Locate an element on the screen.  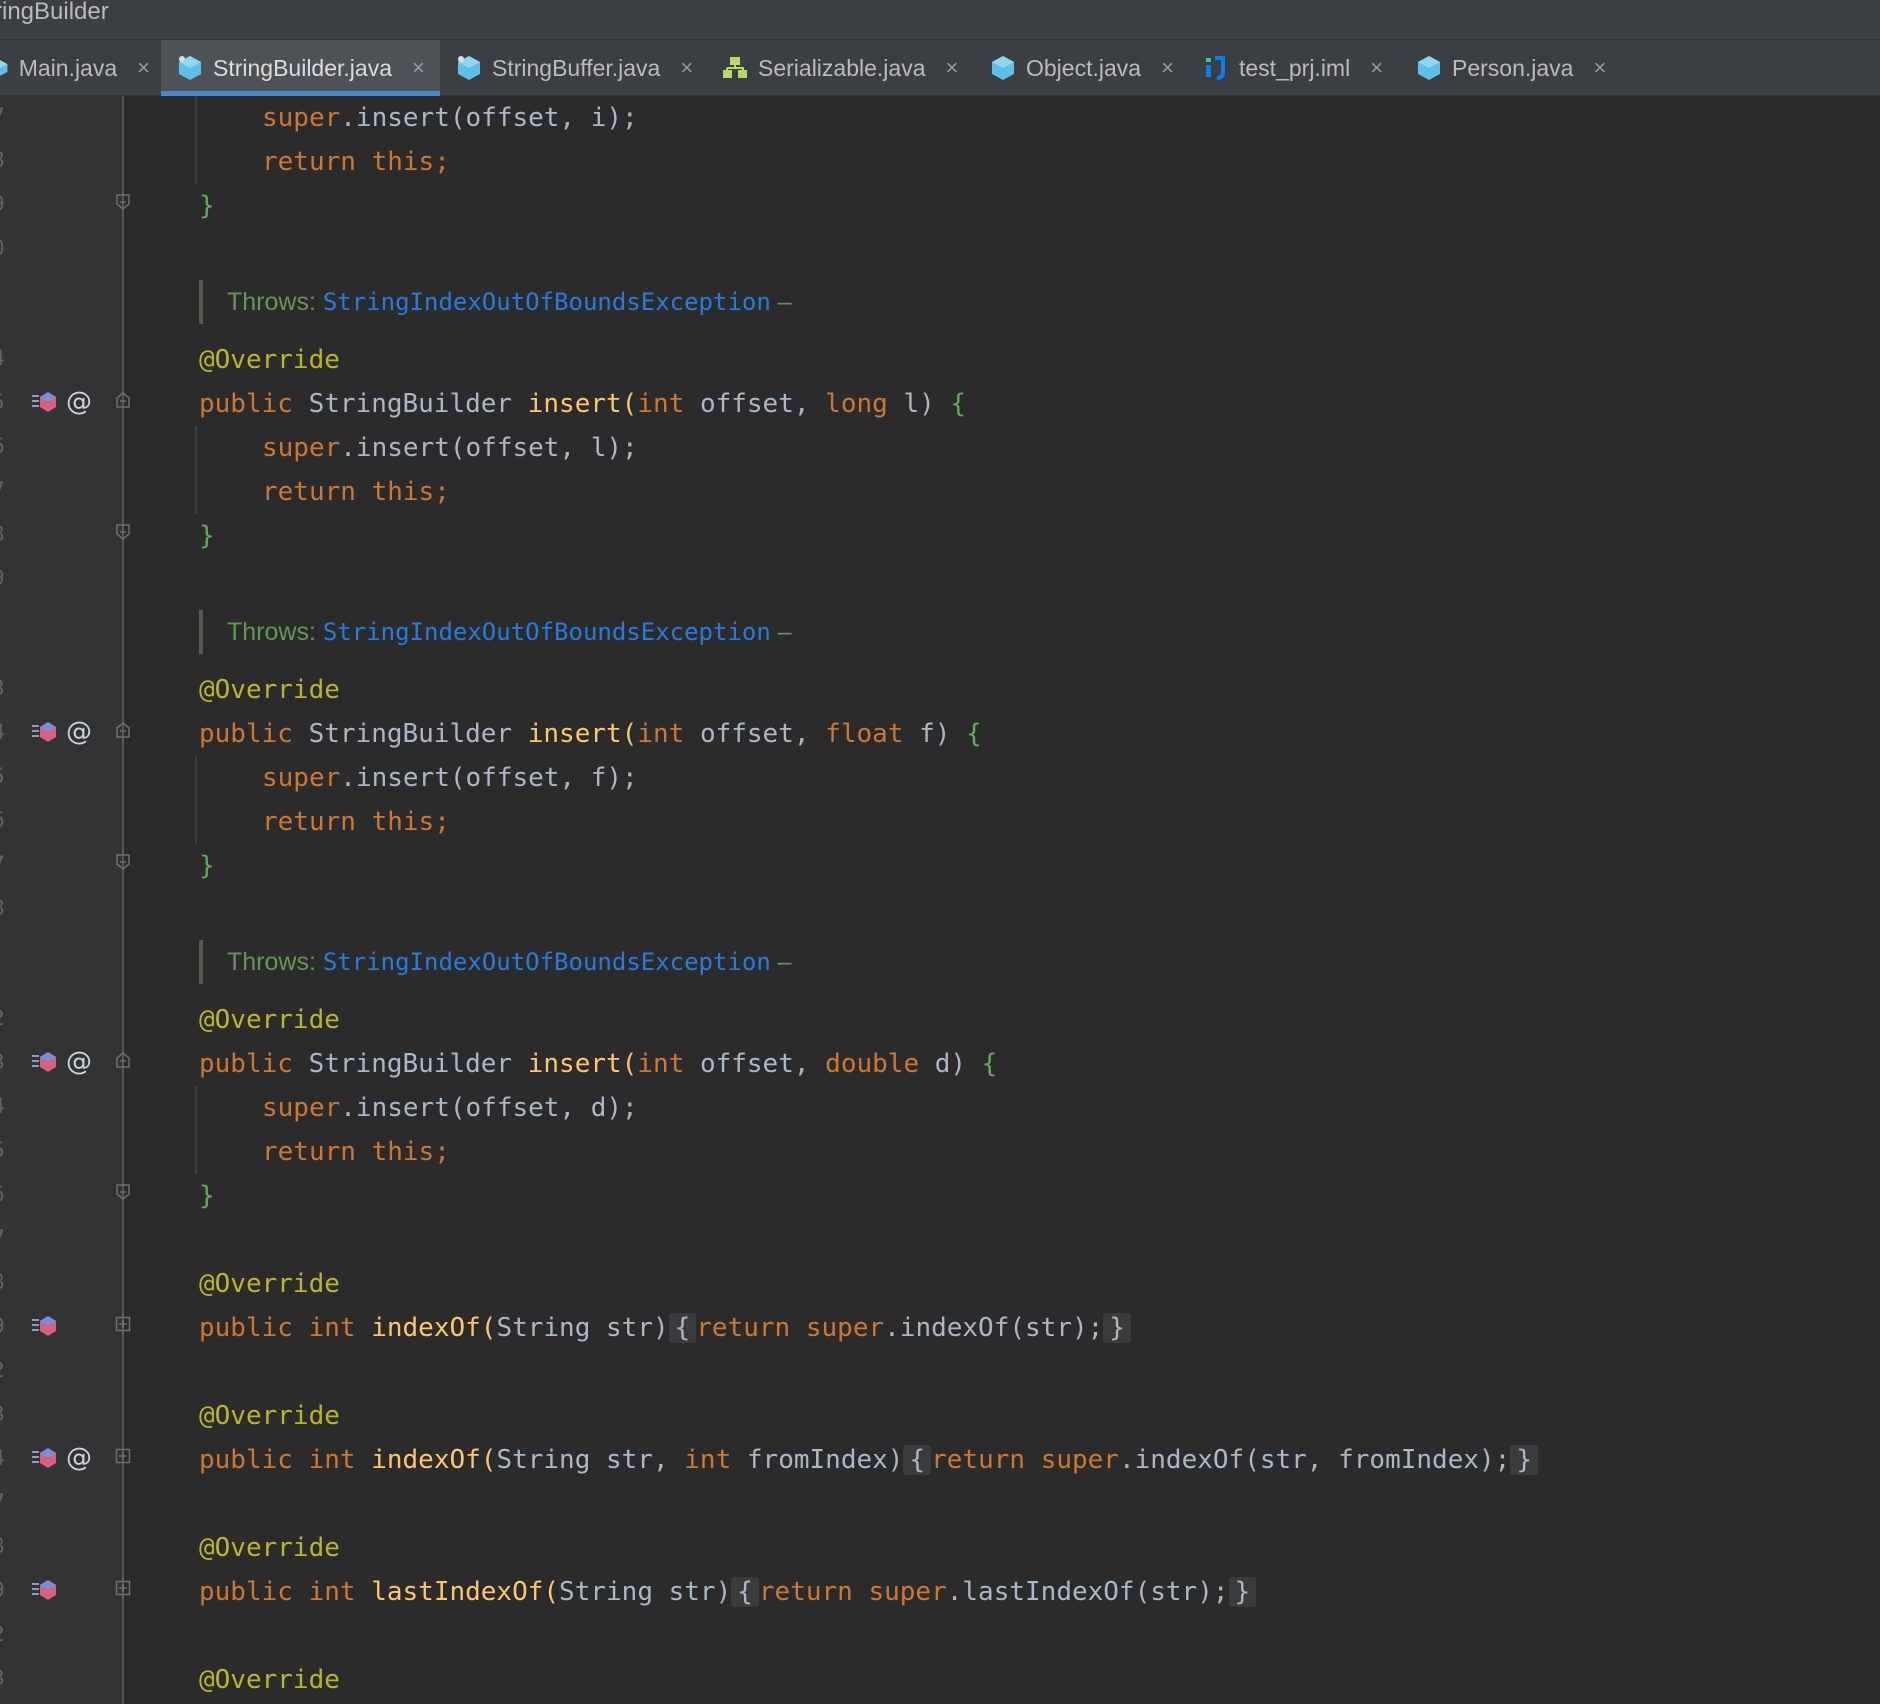
tab-serializable-java: Serializable.java × is located at coordinates (852, 68).